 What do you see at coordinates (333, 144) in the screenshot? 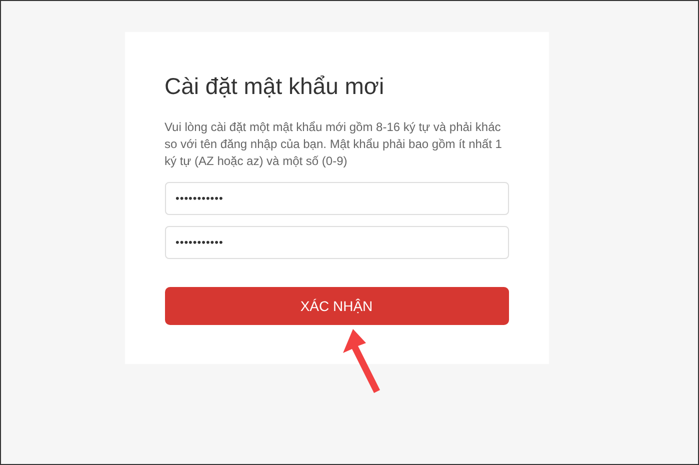
I see `instructions-text: Vui lòng cài đặt một mật khẩu mới gồm 8-16 ký tự và phải khác so với tên đăng nhập của bạn. Mật khẩu phải bao gồm ít nhất 1 ký tự (AZ hoặc az) và một số (0-9)` at bounding box center [333, 144].